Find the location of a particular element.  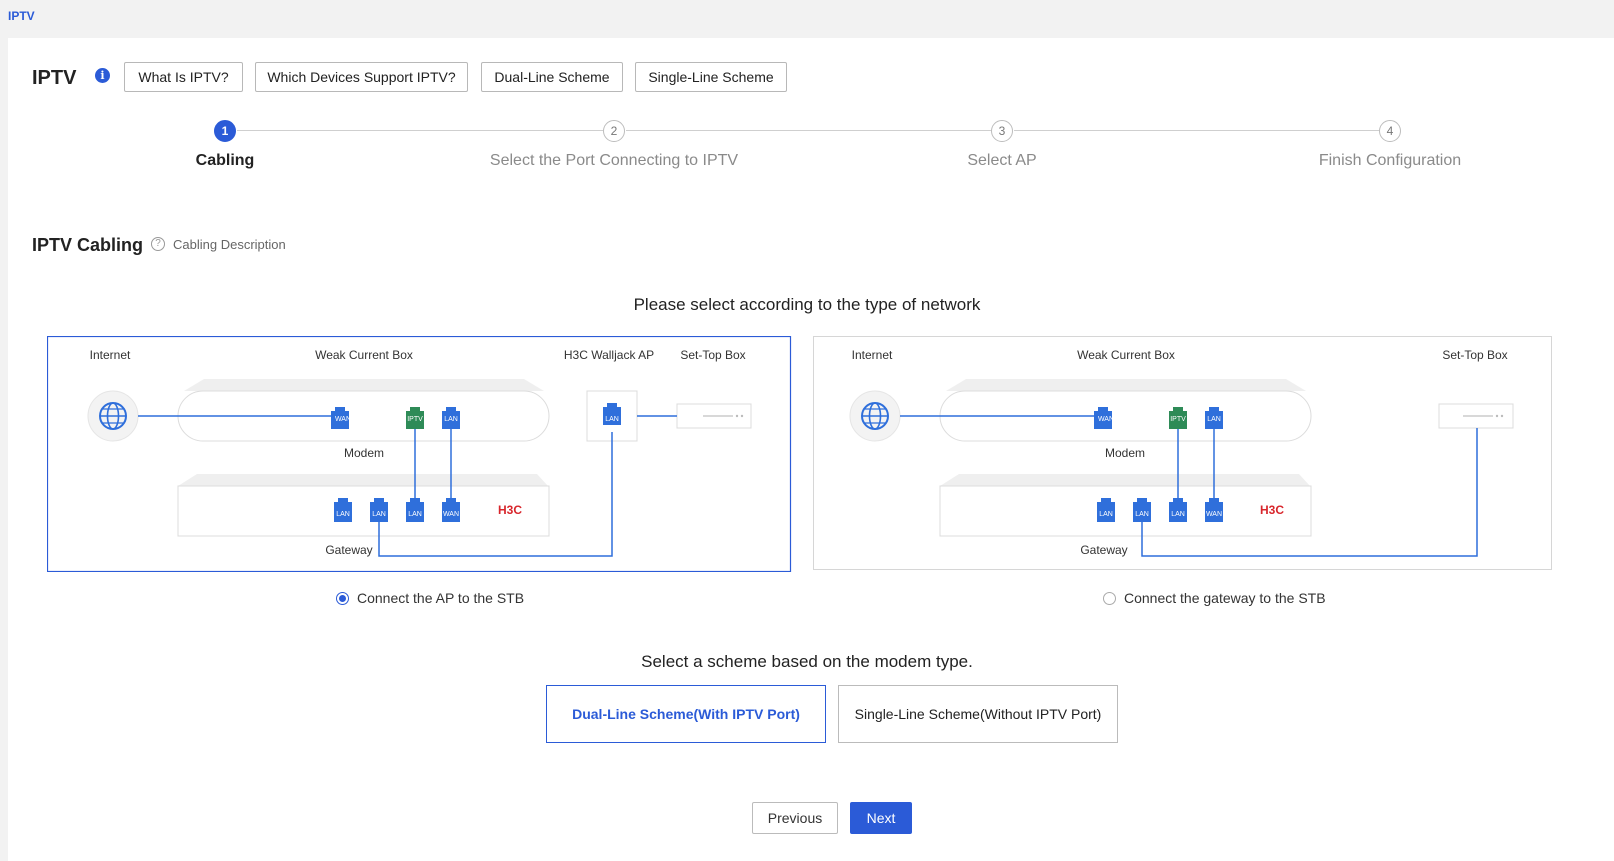

info-icon: i is located at coordinates (102, 75).